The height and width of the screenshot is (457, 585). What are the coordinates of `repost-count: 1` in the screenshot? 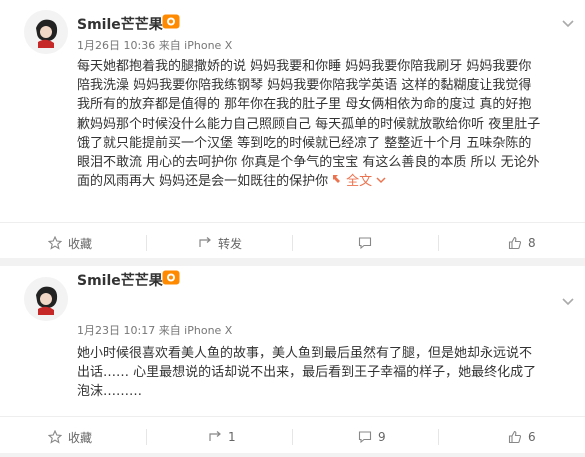 It's located at (232, 437).